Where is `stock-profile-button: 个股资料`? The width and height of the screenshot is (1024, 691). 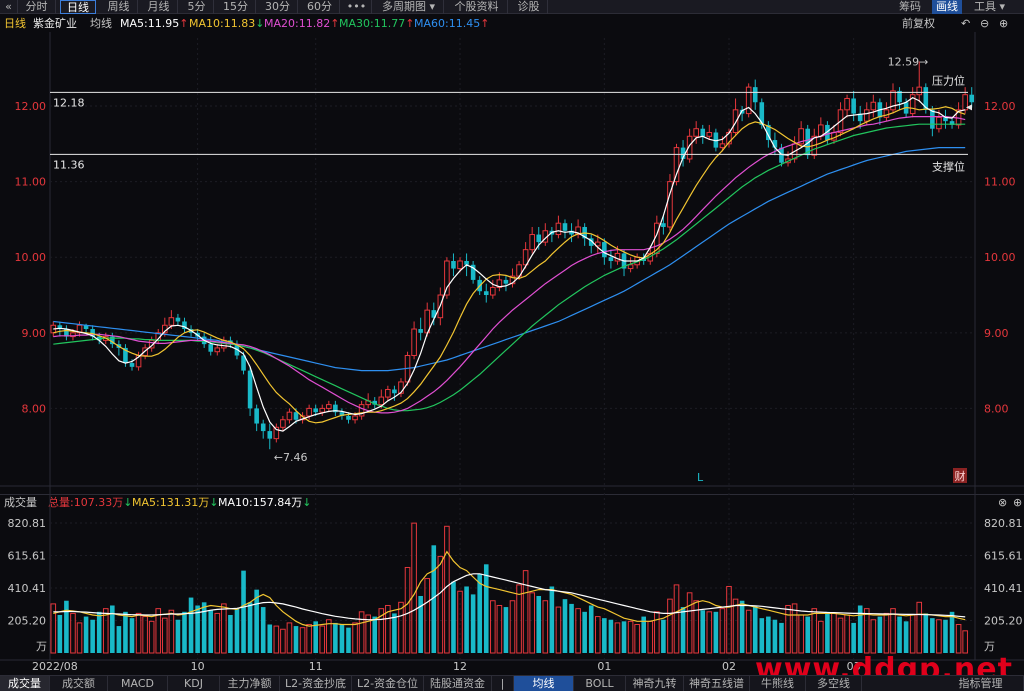 stock-profile-button: 个股资料 is located at coordinates (477, 7).